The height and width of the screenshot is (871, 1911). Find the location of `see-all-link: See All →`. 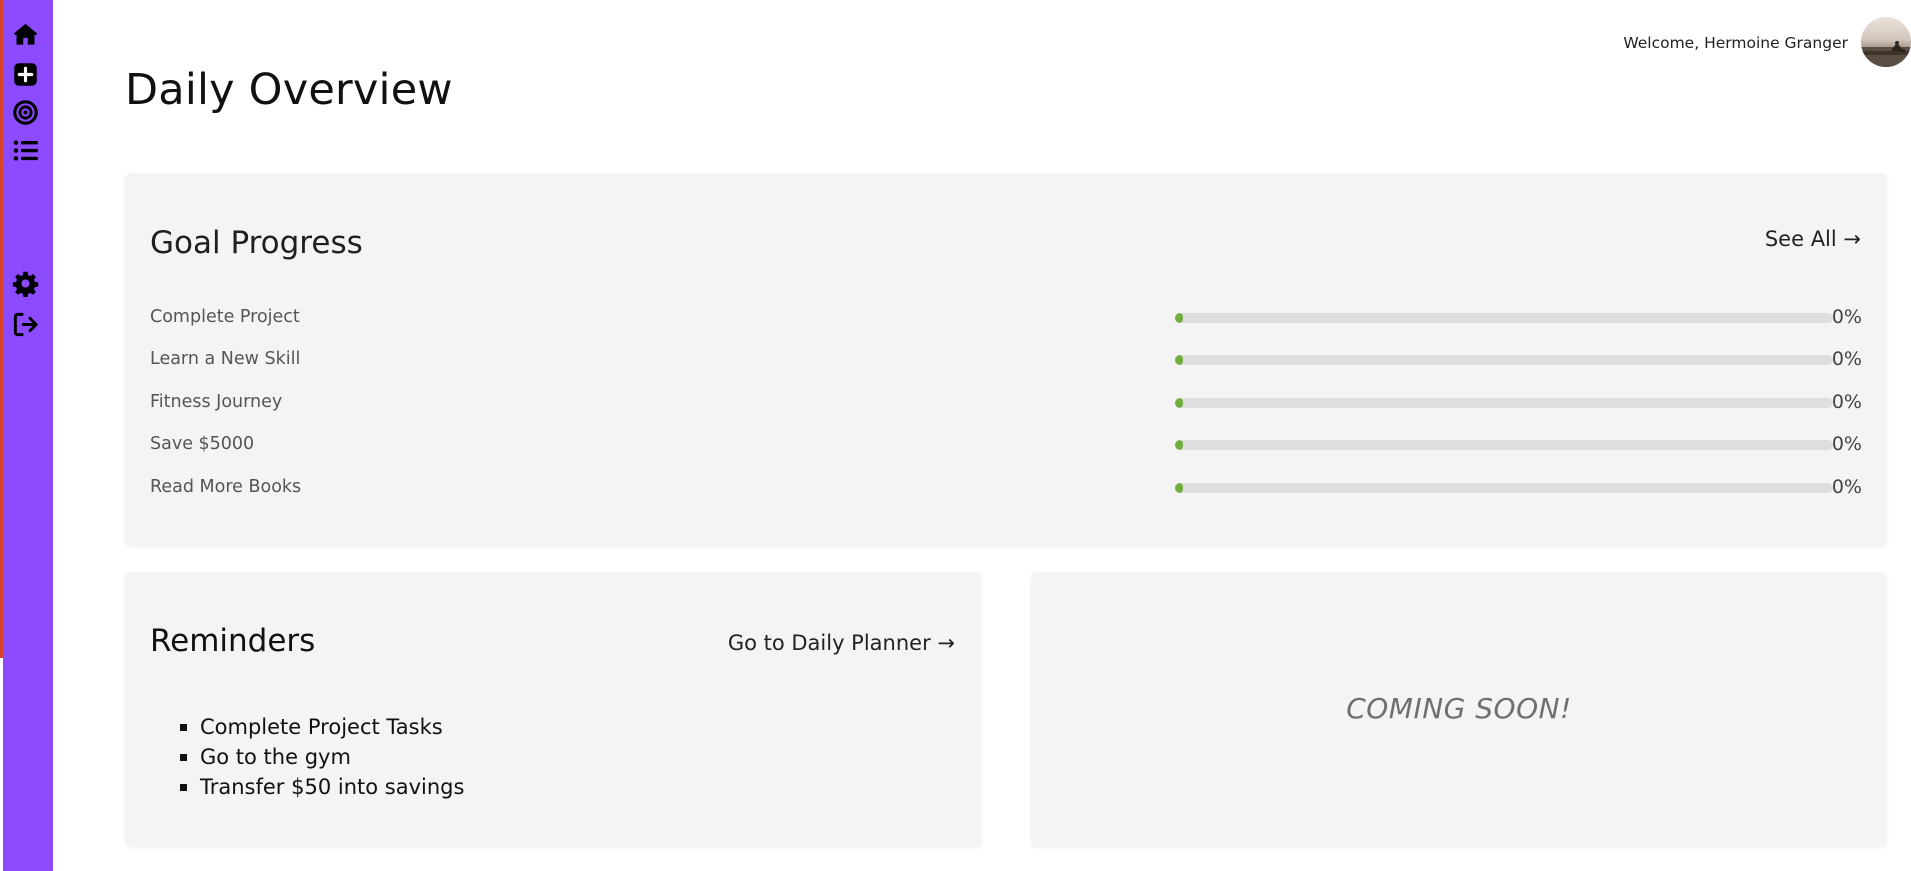

see-all-link: See All → is located at coordinates (1813, 239).